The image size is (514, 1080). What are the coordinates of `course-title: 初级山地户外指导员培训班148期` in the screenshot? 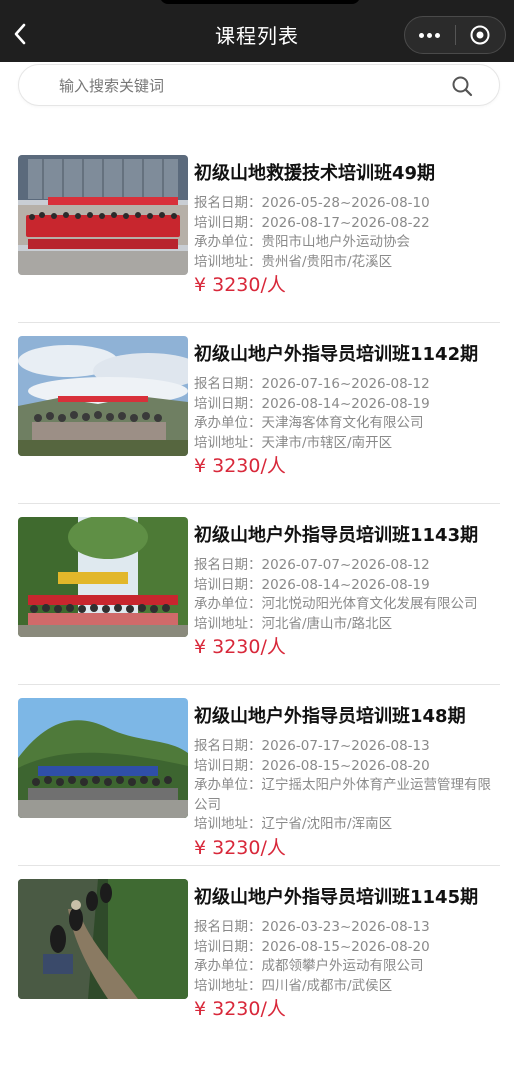 It's located at (330, 716).